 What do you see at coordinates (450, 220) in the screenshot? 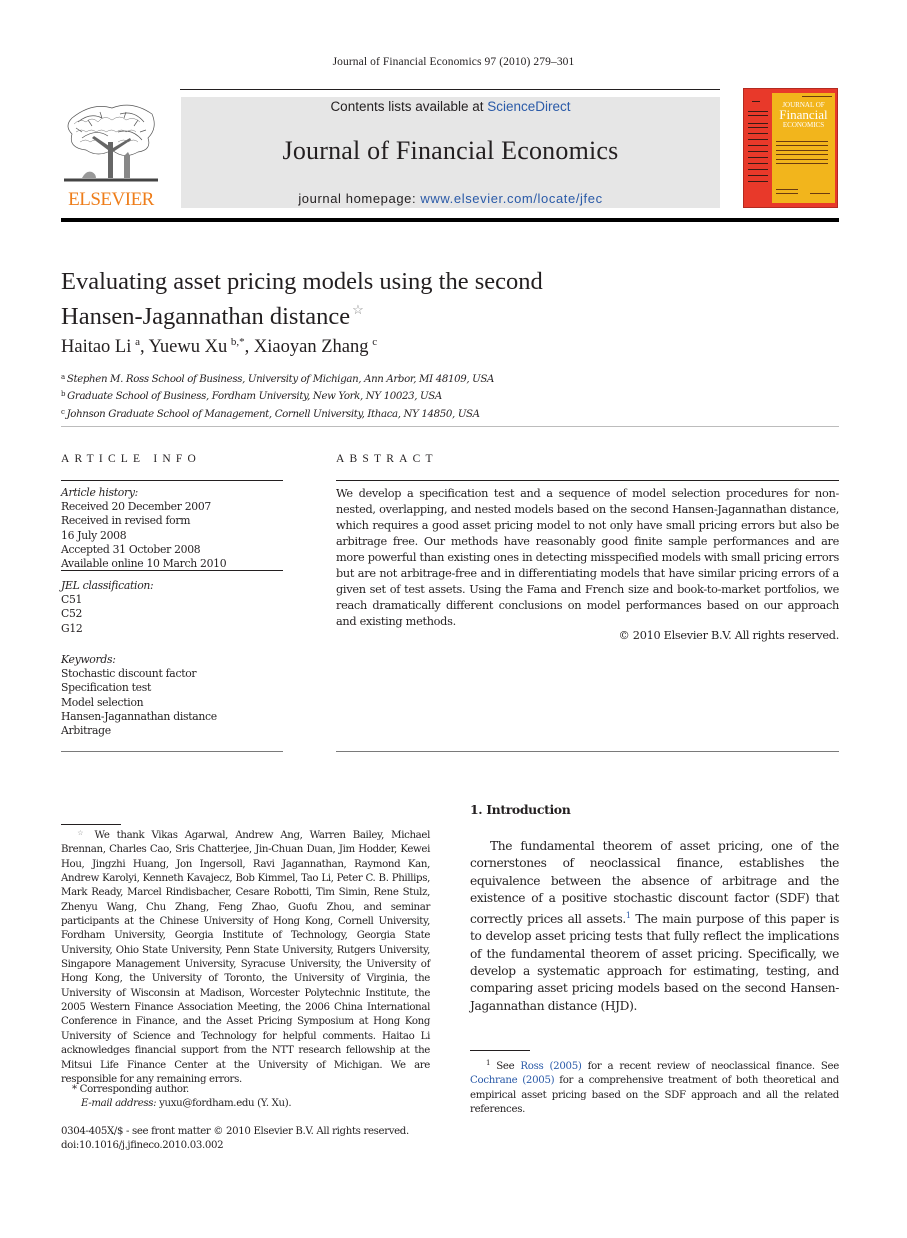
I see `masthead-bottom-rule` at bounding box center [450, 220].